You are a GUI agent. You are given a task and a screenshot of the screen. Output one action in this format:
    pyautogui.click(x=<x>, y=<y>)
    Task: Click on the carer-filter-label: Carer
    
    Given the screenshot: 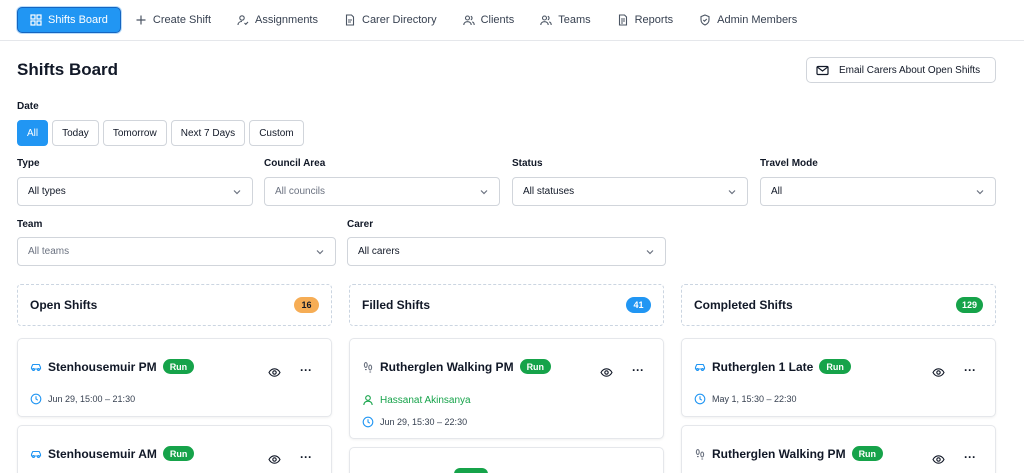 What is the action you would take?
    pyautogui.click(x=360, y=224)
    